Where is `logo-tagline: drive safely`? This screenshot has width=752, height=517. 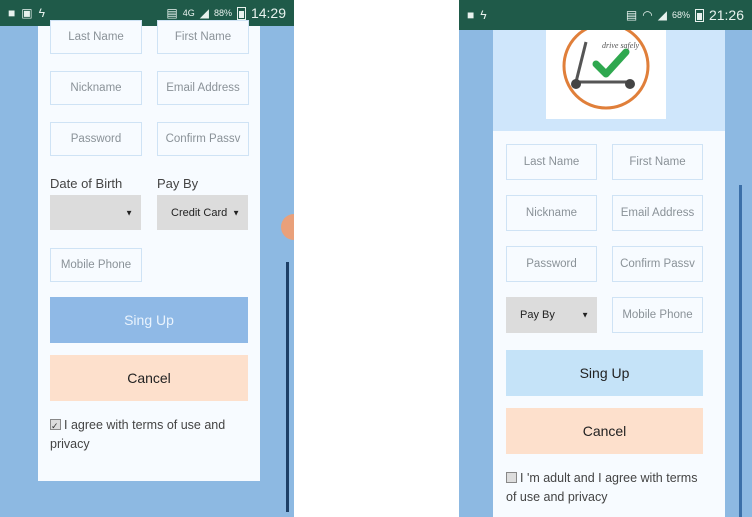 logo-tagline: drive safely is located at coordinates (621, 45).